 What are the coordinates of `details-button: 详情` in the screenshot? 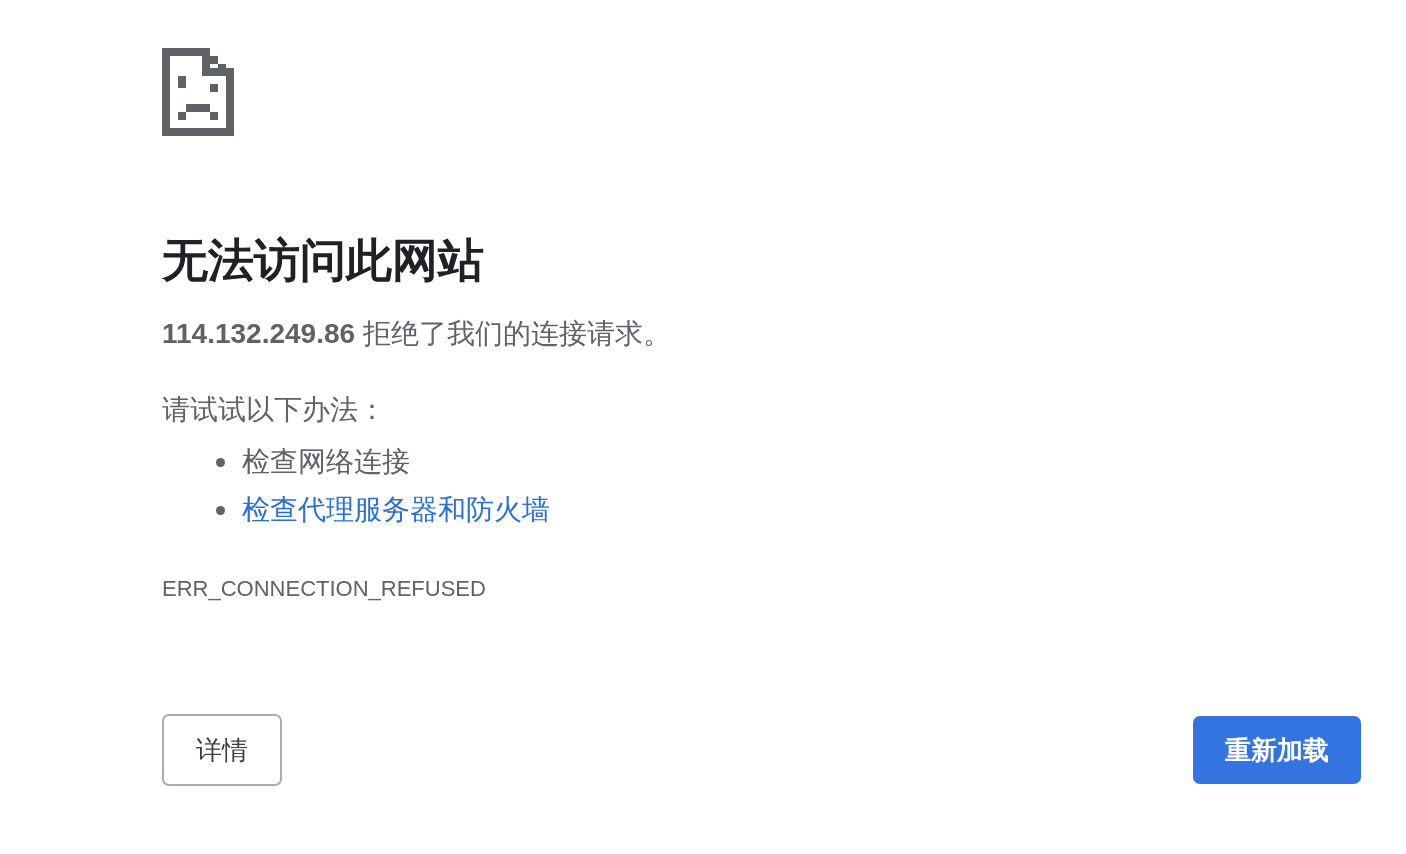 It's located at (222, 750).